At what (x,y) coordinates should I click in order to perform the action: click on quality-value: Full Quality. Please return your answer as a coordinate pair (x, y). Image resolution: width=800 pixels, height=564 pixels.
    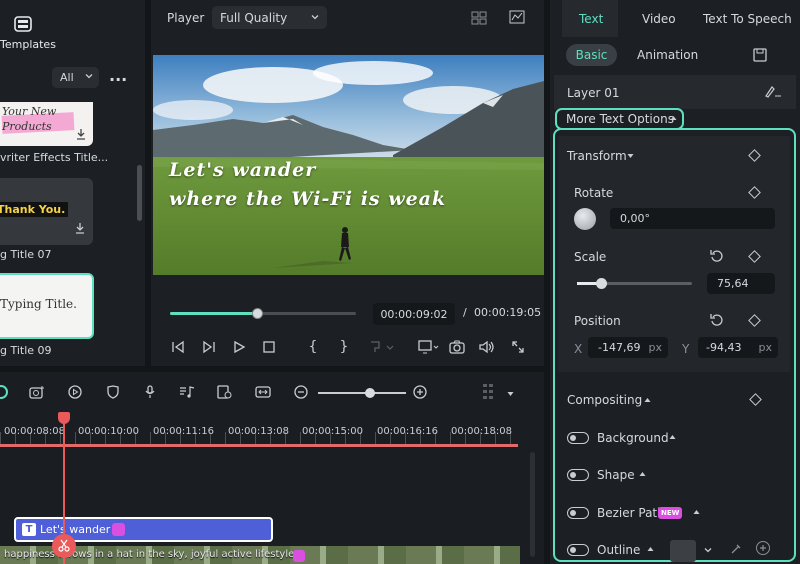
    Looking at the image, I should click on (254, 17).